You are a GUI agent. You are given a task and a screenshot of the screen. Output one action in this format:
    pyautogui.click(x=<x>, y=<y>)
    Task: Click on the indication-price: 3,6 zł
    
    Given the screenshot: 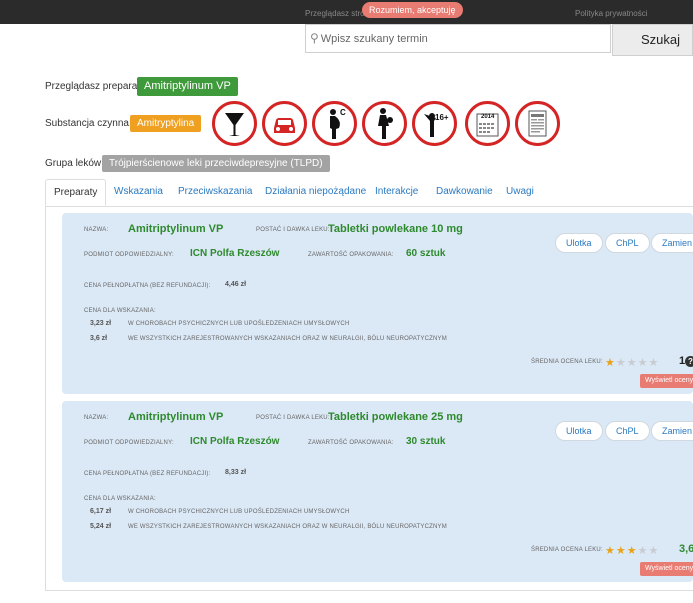 What is the action you would take?
    pyautogui.click(x=99, y=338)
    